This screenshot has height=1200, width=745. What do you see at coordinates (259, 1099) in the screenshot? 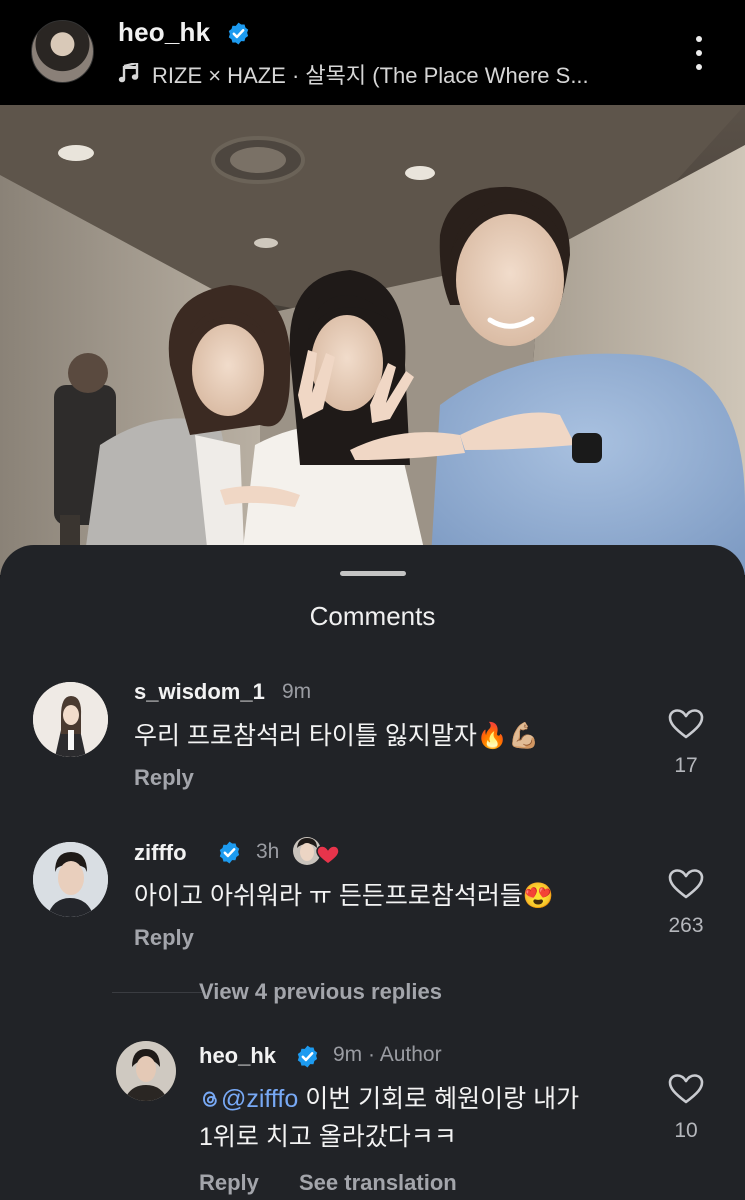
I see `mention-link: @zifffo` at bounding box center [259, 1099].